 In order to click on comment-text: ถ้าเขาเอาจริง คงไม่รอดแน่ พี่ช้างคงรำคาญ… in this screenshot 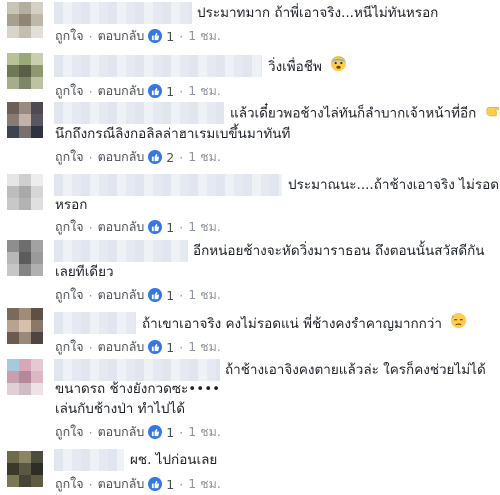, I will do `click(304, 324)`.